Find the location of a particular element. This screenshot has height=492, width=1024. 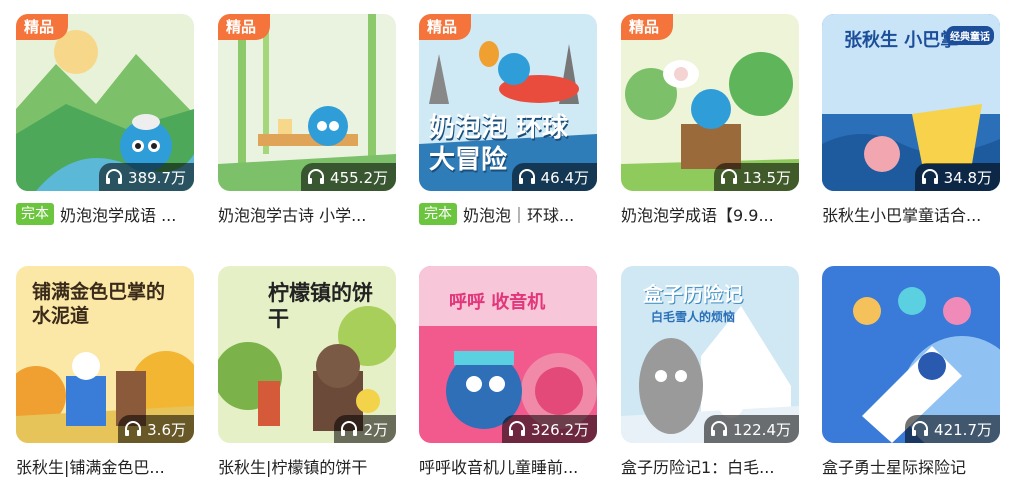

play-count: 34.8万 is located at coordinates (957, 177).